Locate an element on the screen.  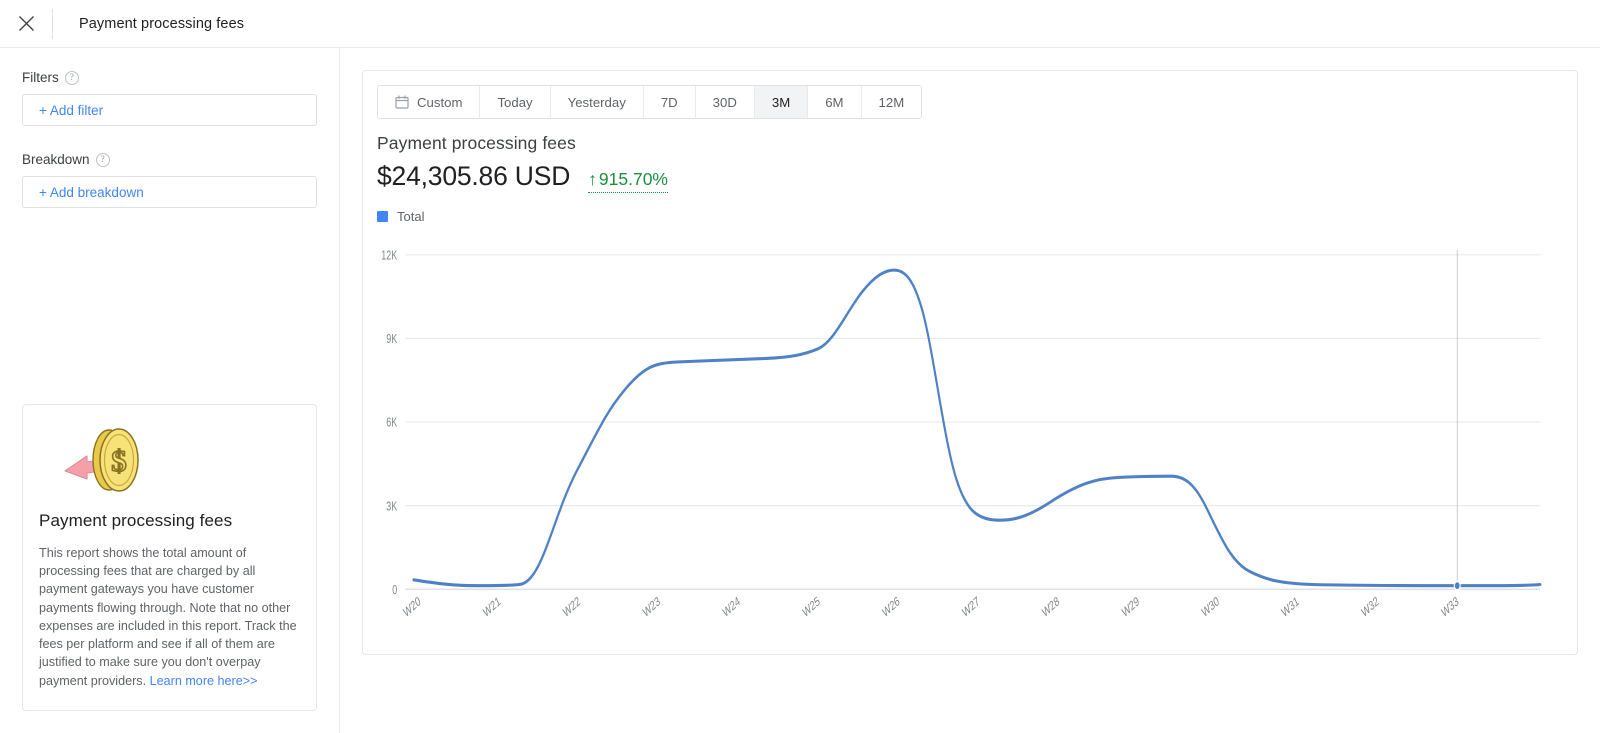
xtick-w22: W22 is located at coordinates (572, 608).